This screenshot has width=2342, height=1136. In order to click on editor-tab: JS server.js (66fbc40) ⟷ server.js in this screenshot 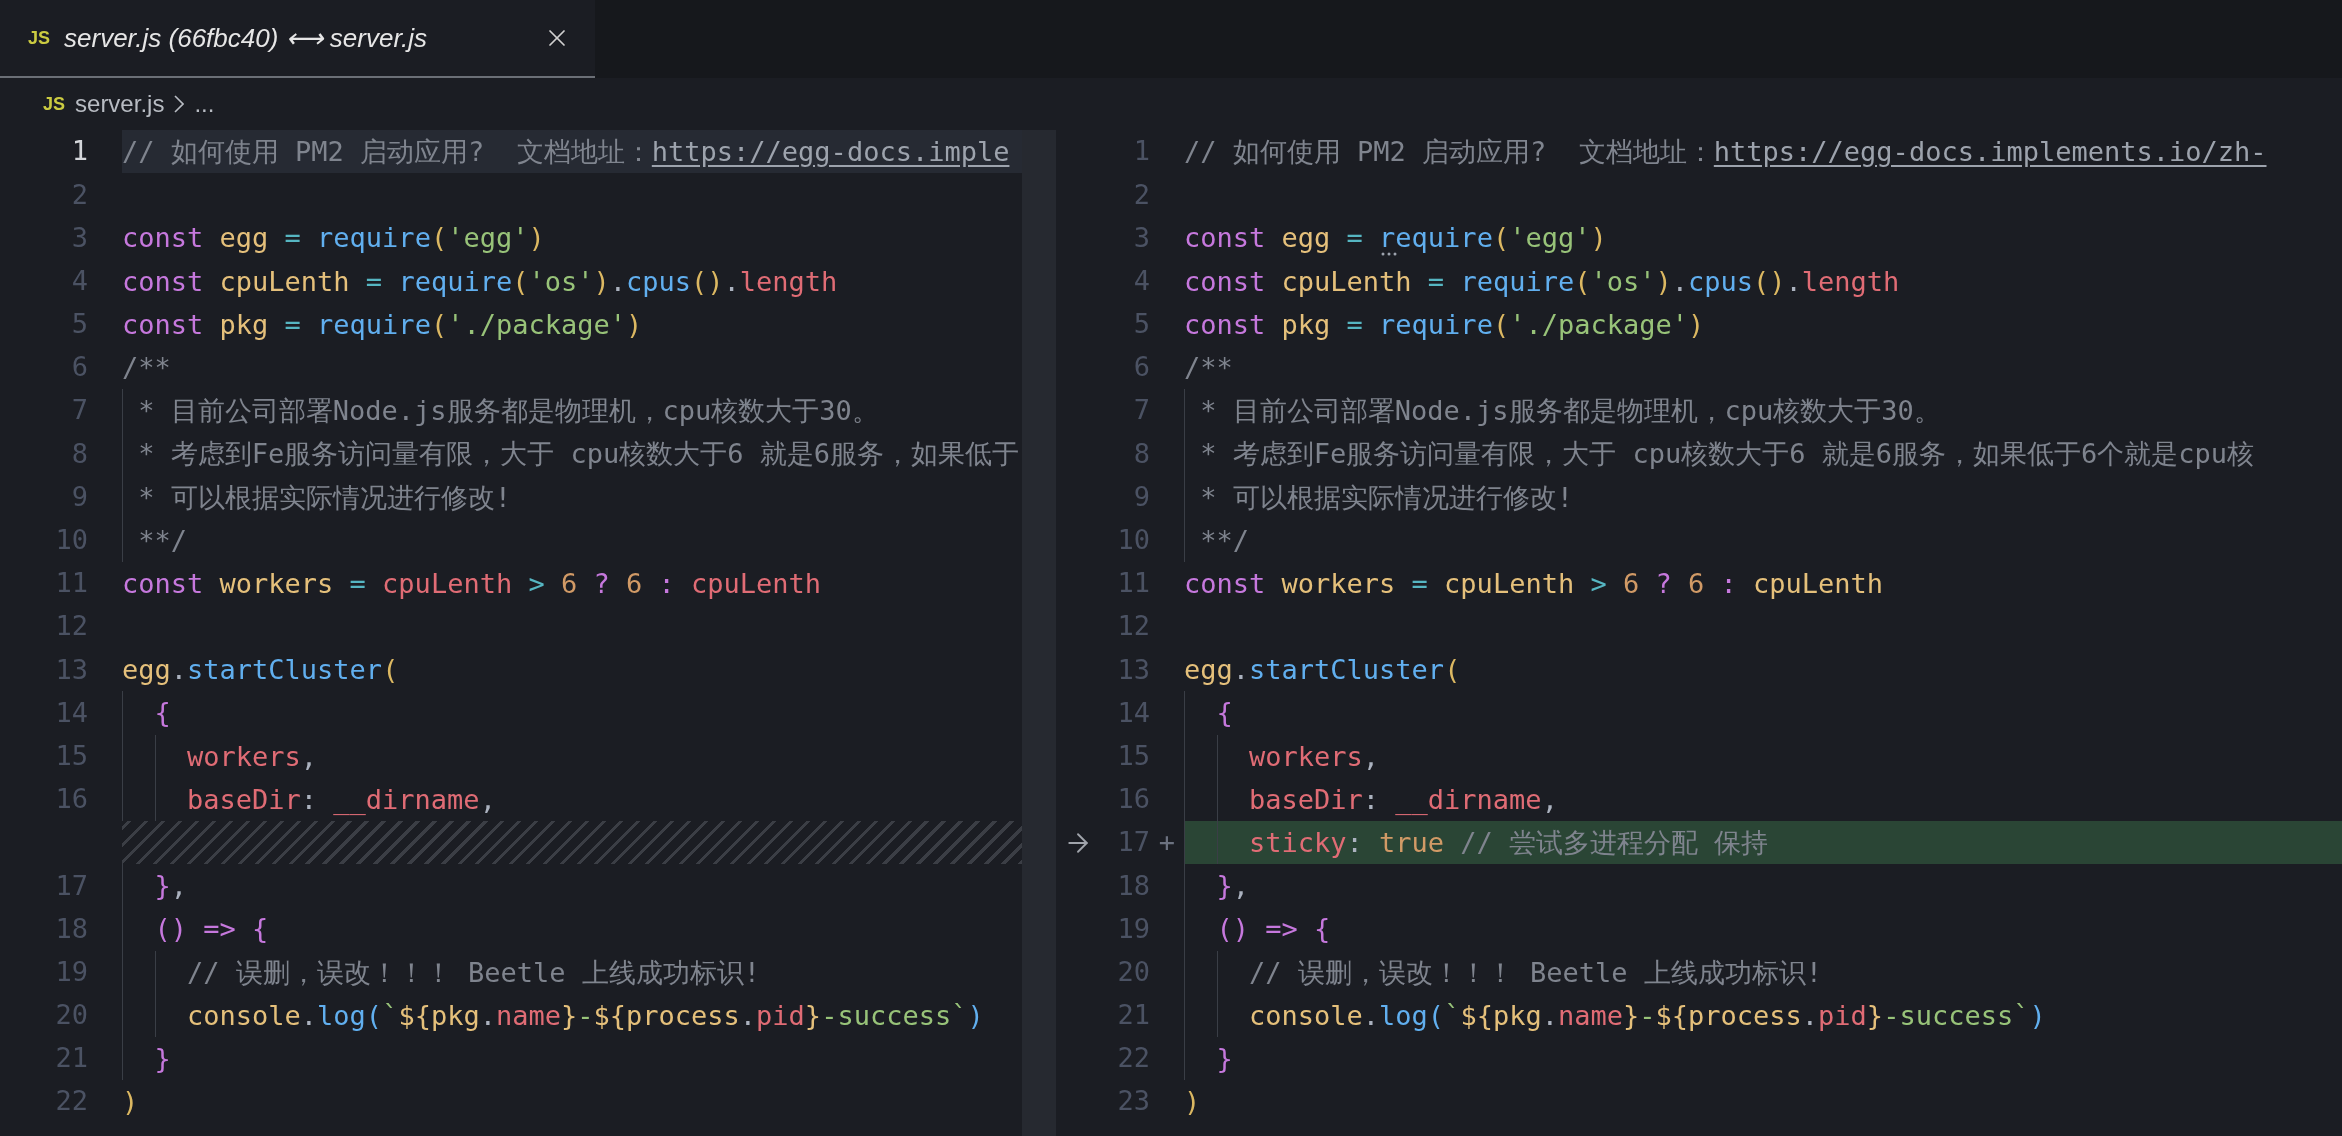, I will do `click(297, 39)`.